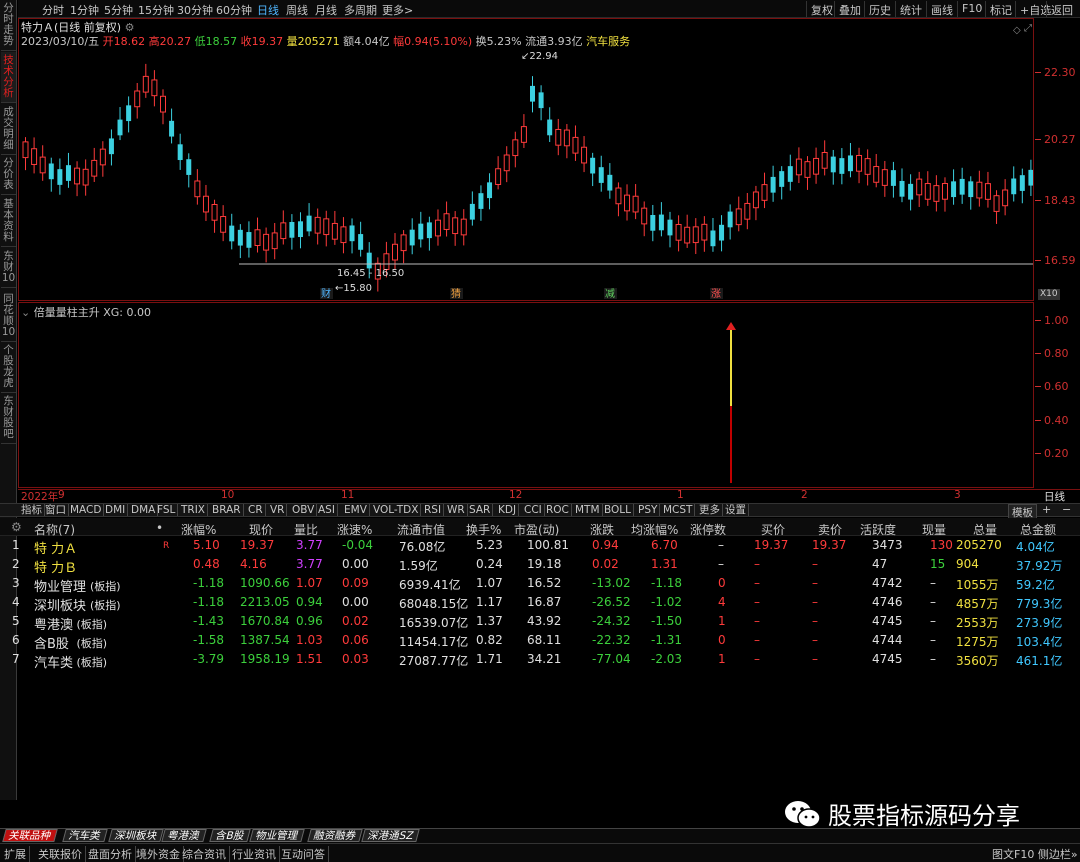  What do you see at coordinates (356, 510) in the screenshot?
I see `indicator-tab: EMV` at bounding box center [356, 510].